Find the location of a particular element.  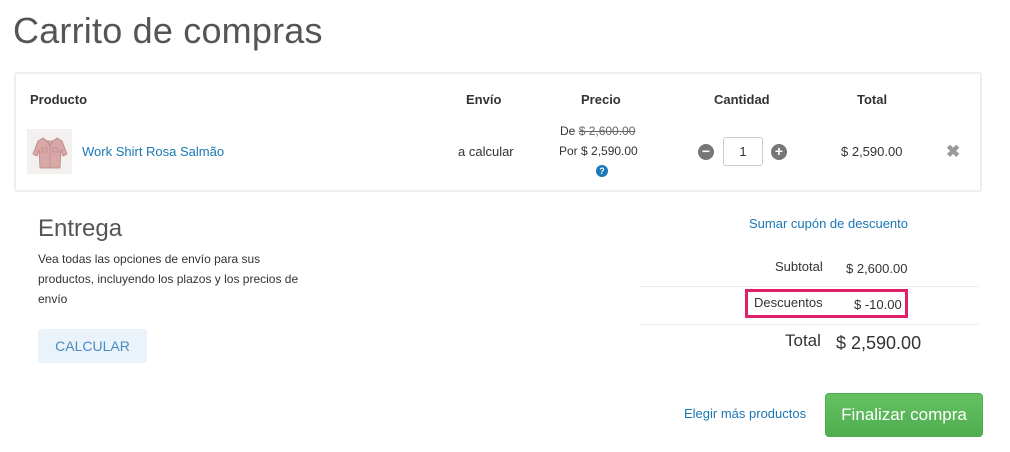

finalizar-compra-button: Finalizar compra is located at coordinates (904, 415).